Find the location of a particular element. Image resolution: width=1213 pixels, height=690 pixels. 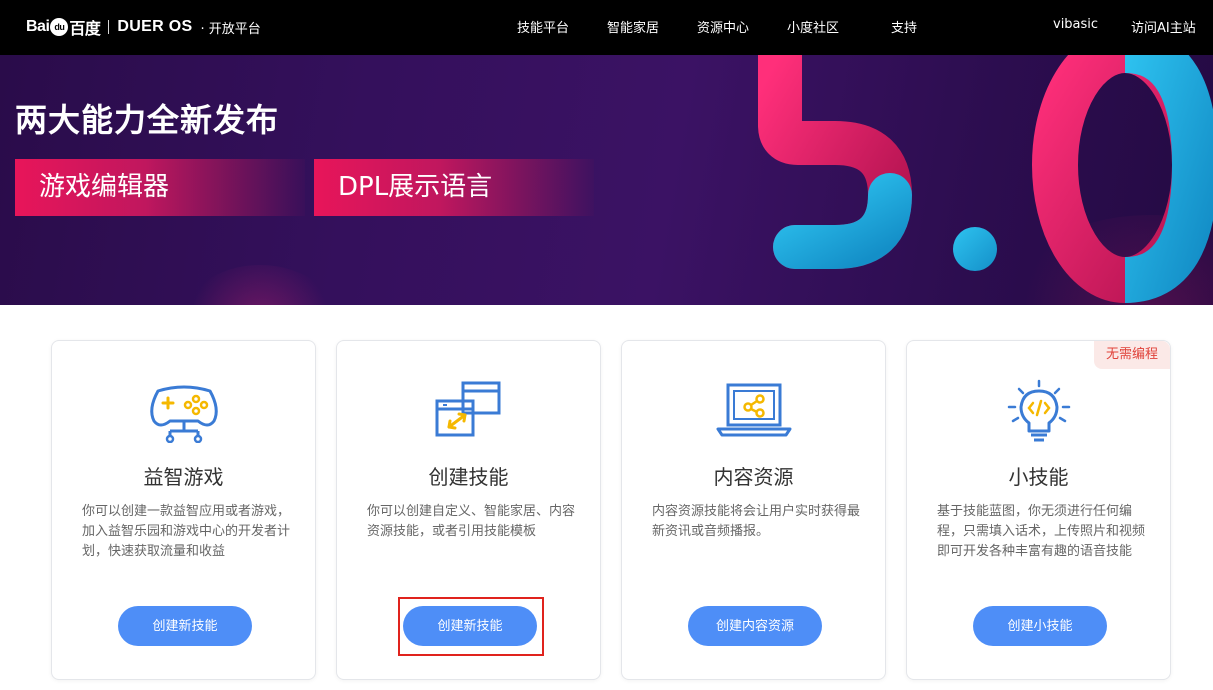

banner-headline: 两大能力全新发布 is located at coordinates (147, 120).